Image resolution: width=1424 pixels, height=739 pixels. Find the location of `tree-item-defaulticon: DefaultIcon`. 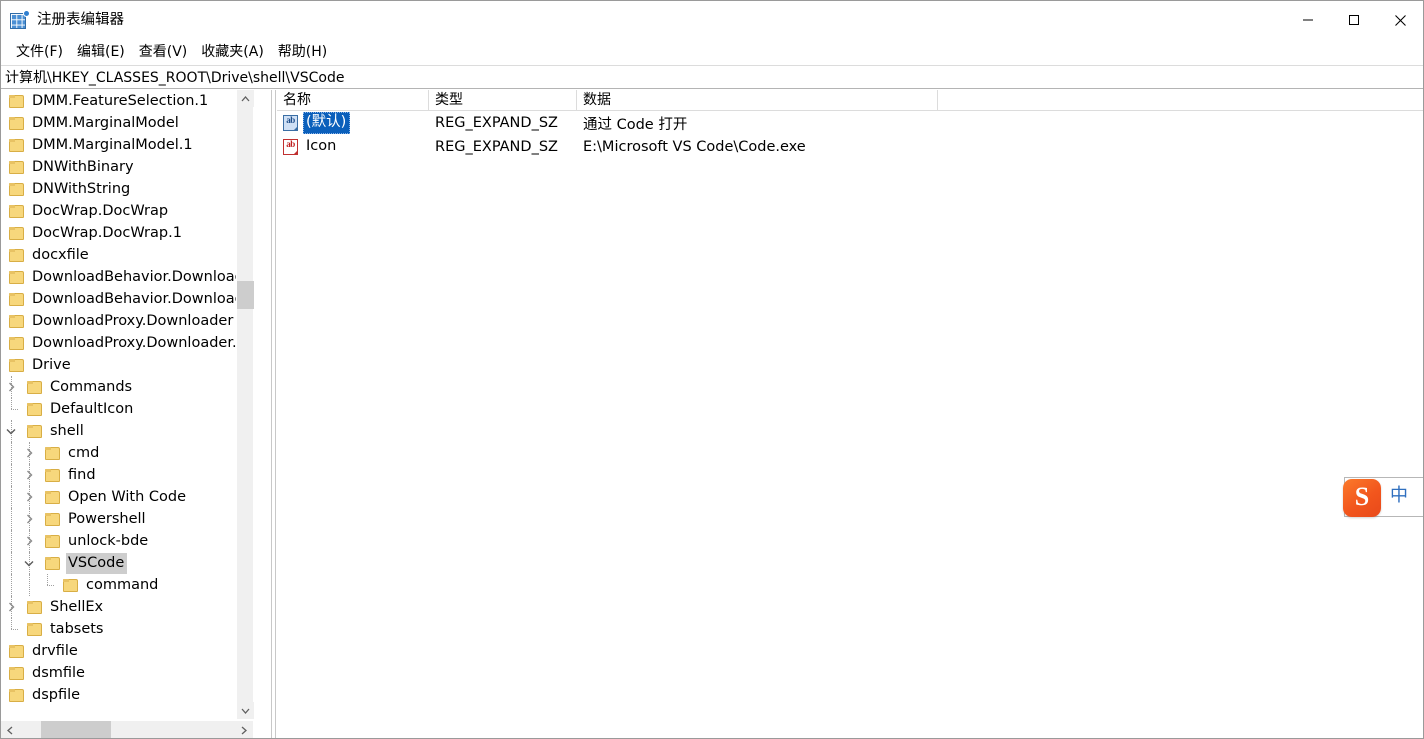

tree-item-defaulticon: DefaultIcon is located at coordinates (127, 409).